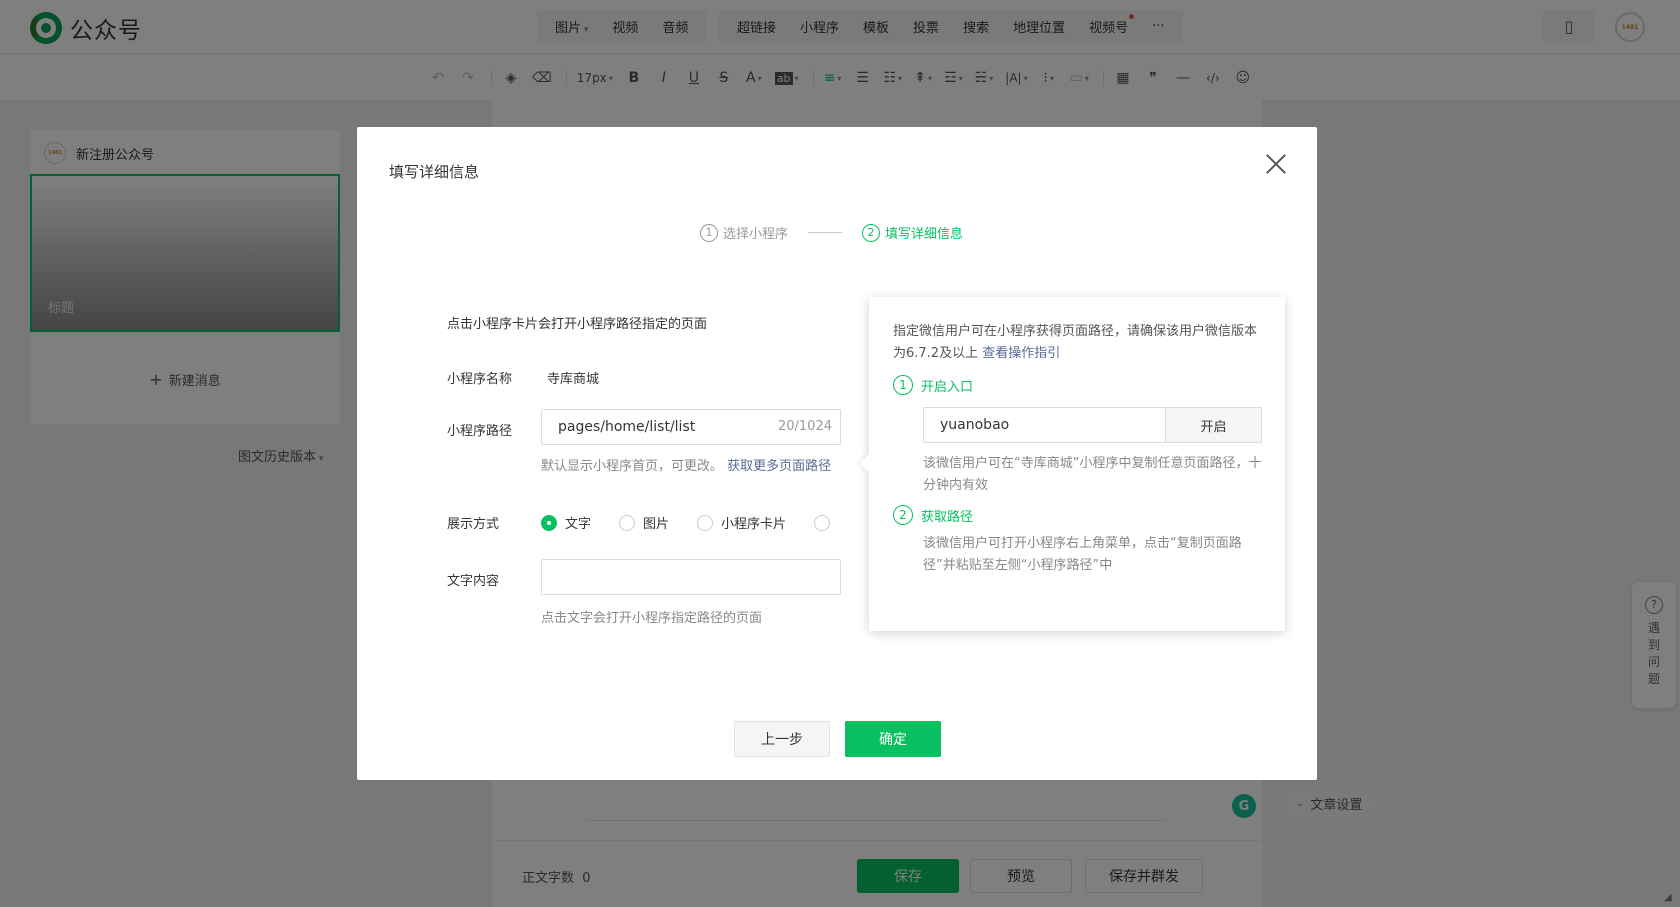  I want to click on step-label: 填写详细信息, so click(924, 234).